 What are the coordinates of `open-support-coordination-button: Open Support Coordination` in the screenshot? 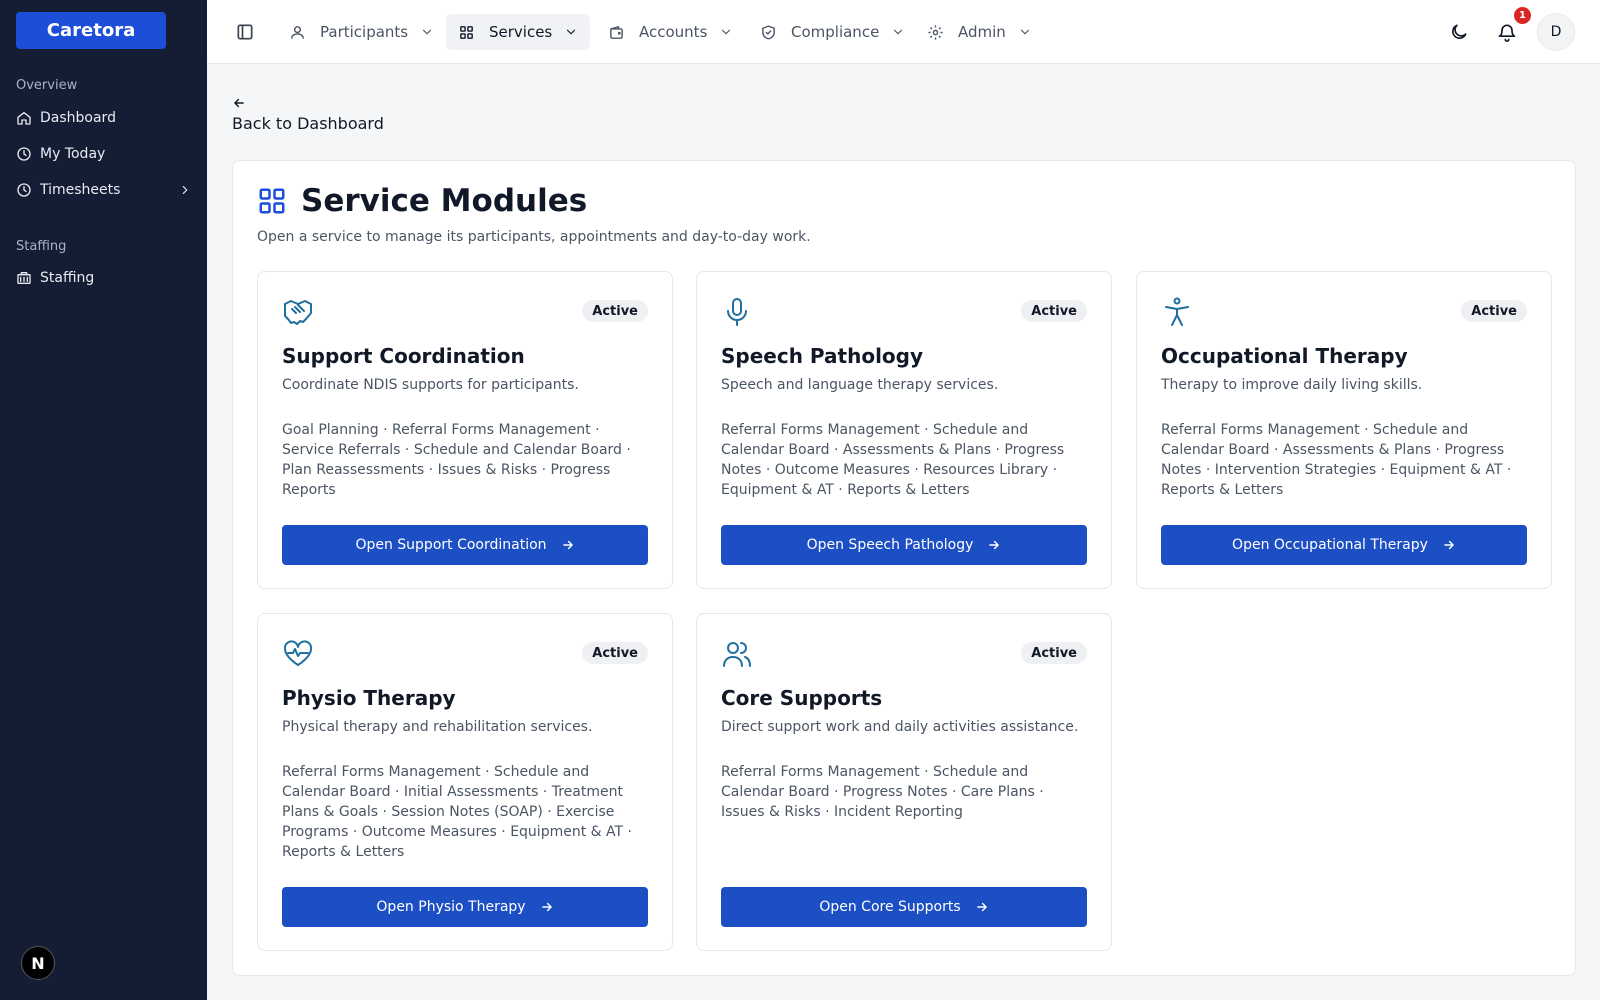 It's located at (465, 545).